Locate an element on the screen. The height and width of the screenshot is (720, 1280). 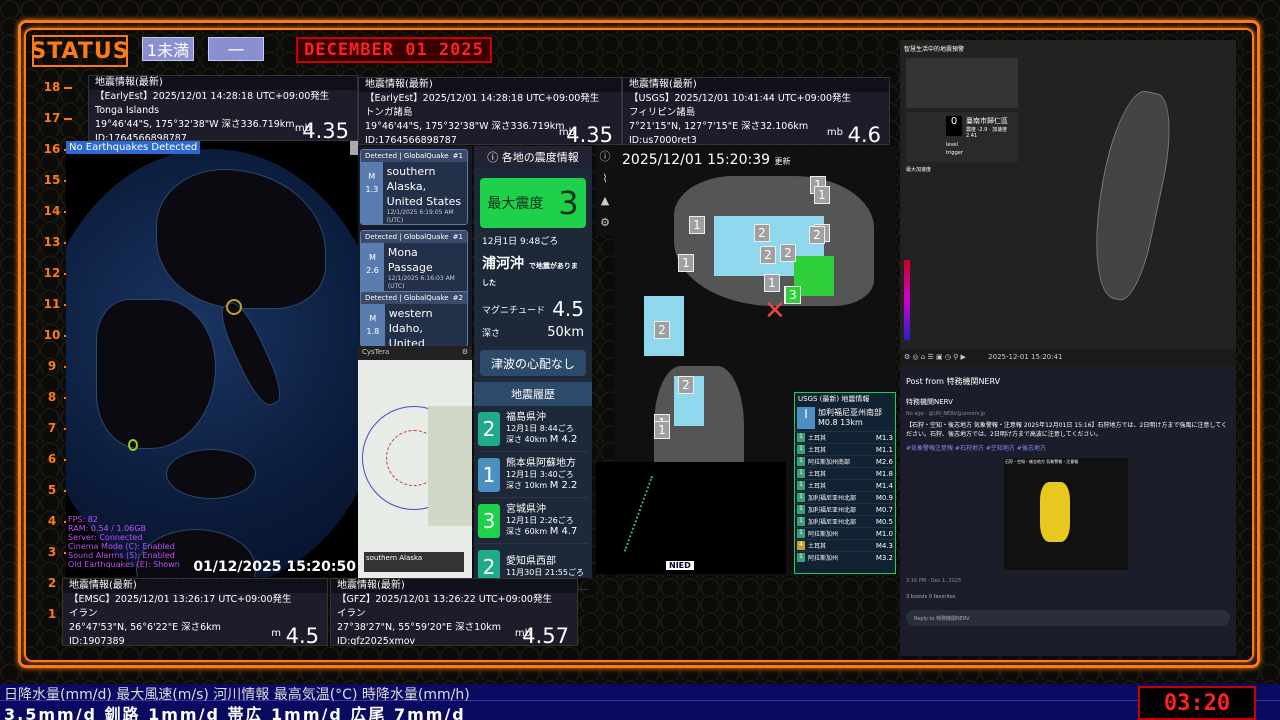
quake-marker is located at coordinates (234, 307).